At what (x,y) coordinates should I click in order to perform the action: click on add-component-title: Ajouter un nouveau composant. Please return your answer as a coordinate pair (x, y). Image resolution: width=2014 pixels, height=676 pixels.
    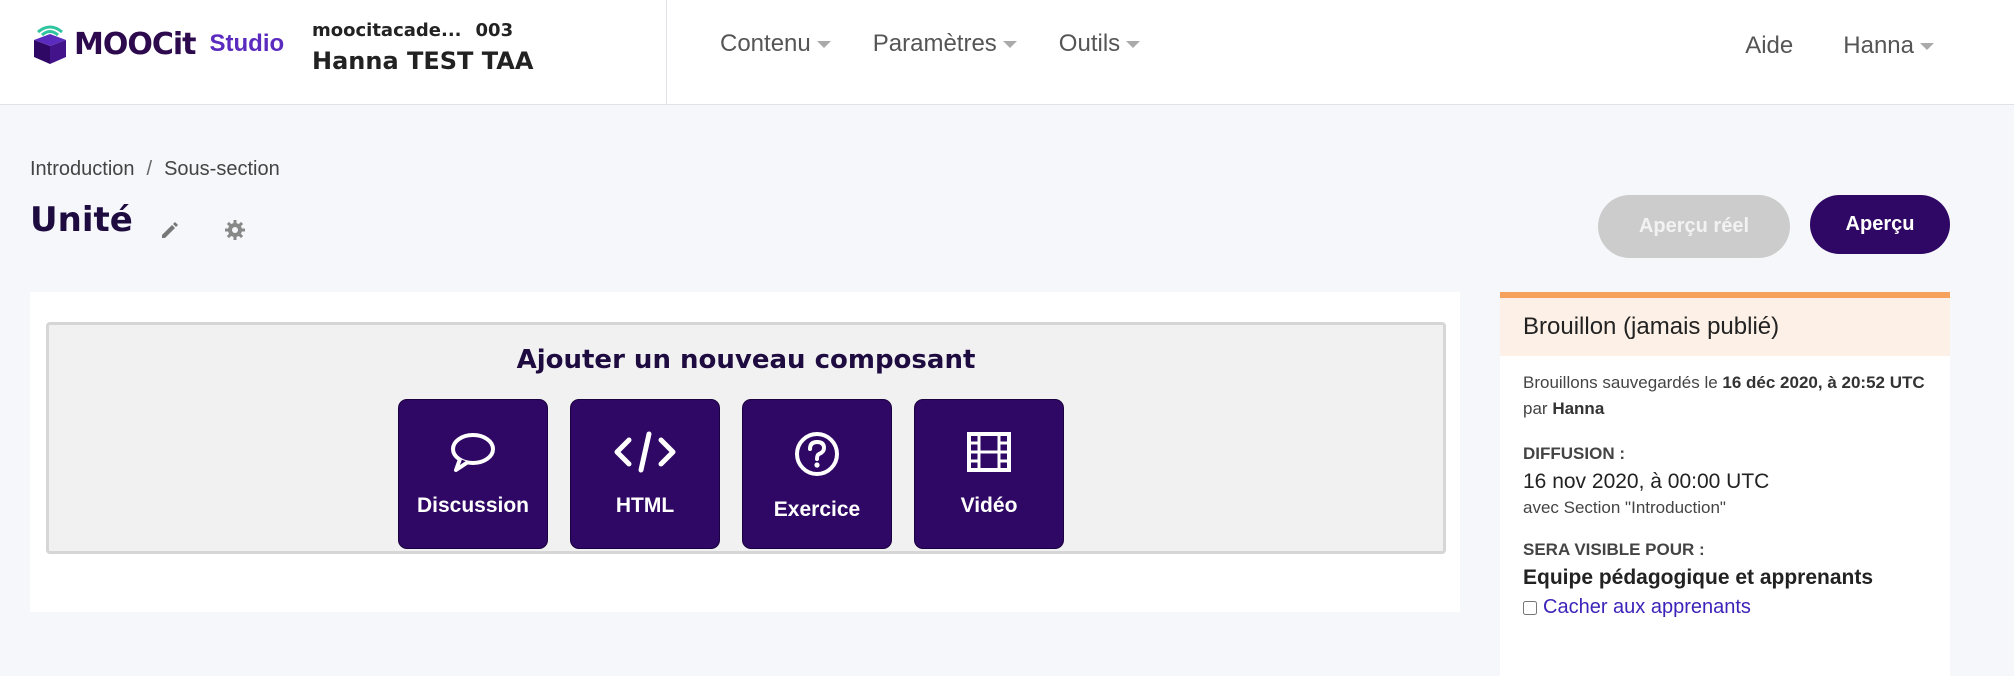
    Looking at the image, I should click on (746, 360).